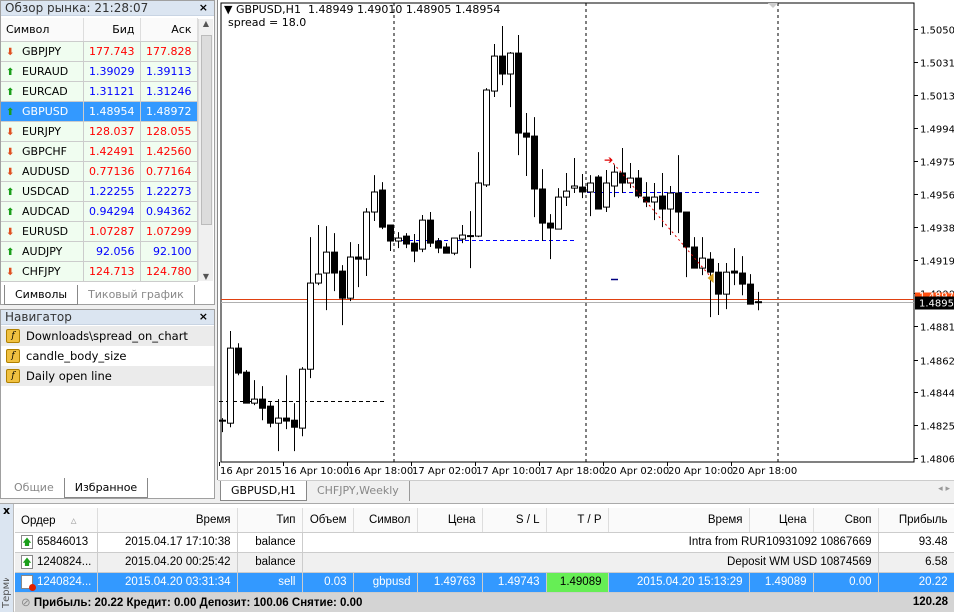 The image size is (954, 612). Describe the element at coordinates (358, 491) in the screenshot. I see `tab-chfjpy-weekly: CHFJPY,Weekly` at that location.